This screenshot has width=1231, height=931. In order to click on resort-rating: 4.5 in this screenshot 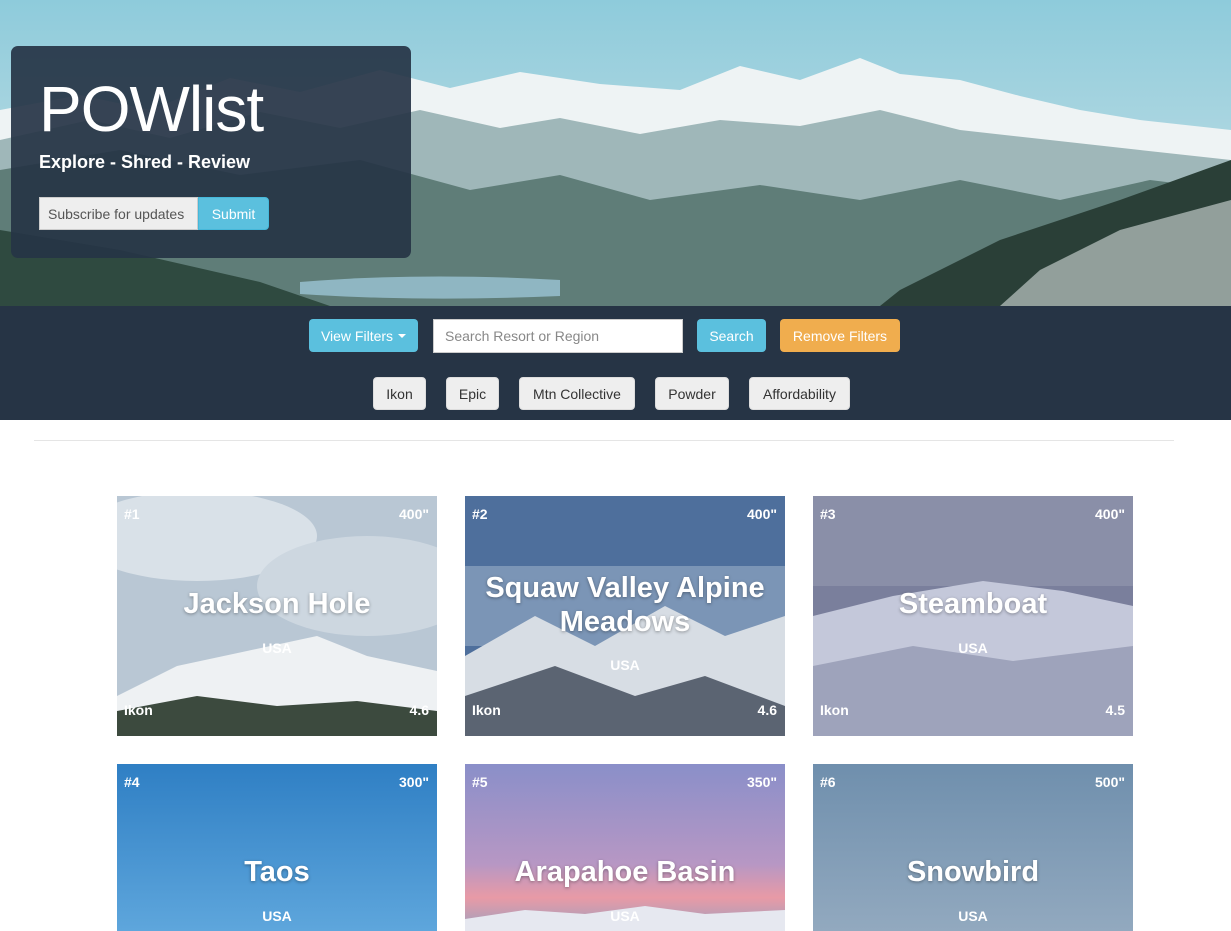, I will do `click(1115, 710)`.